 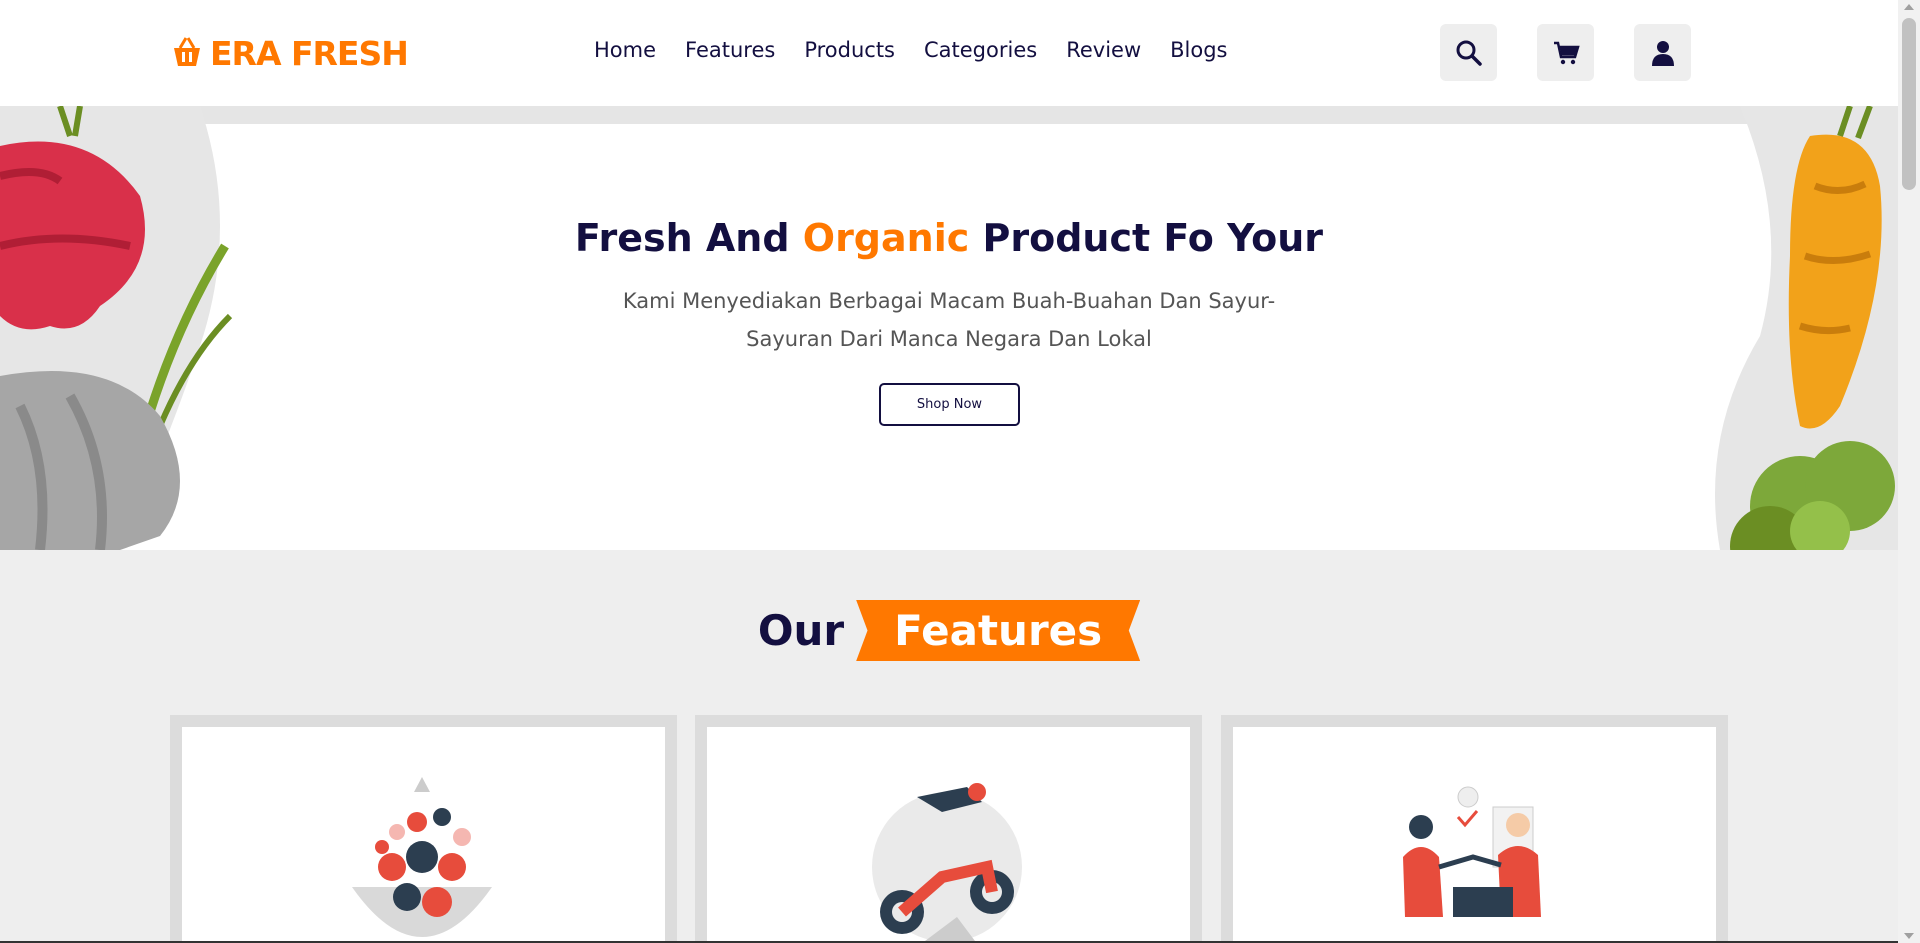 I want to click on logo: ERA FRESH, so click(x=289, y=53).